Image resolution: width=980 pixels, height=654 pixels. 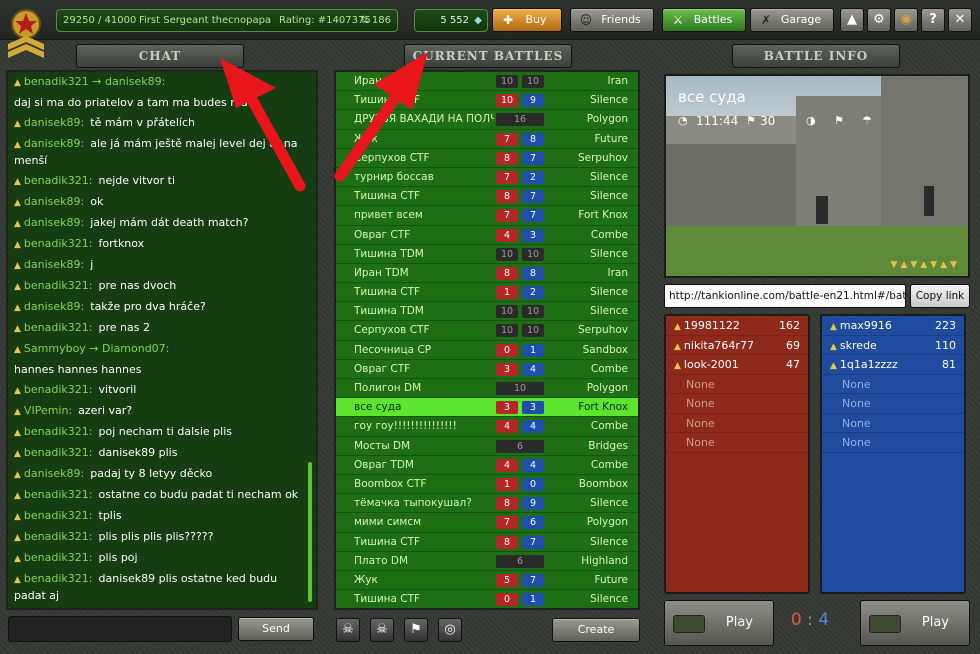 I want to click on dm-filter-icon: ☠, so click(x=348, y=630).